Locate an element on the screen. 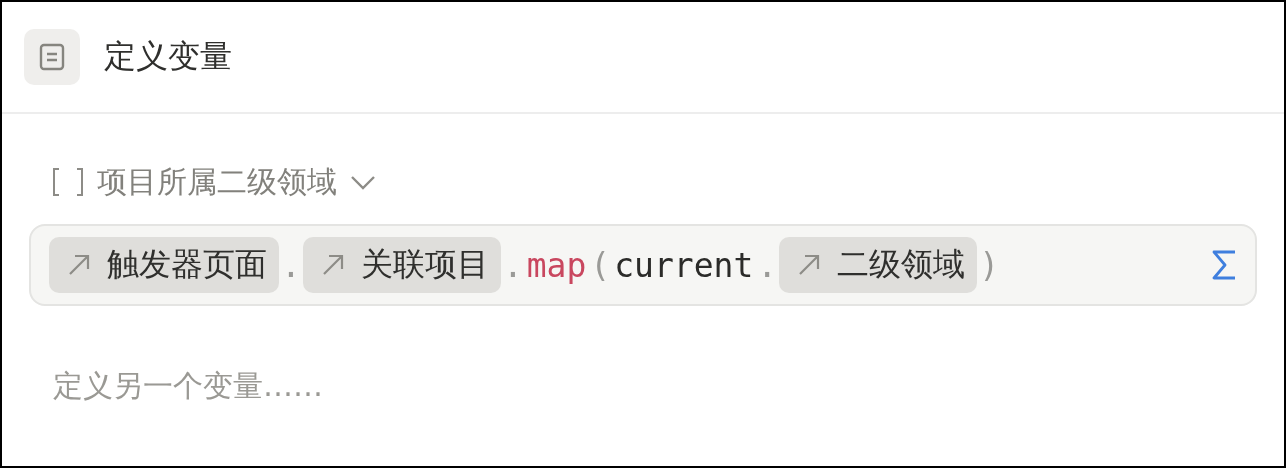  sigma-icon is located at coordinates (1224, 265).